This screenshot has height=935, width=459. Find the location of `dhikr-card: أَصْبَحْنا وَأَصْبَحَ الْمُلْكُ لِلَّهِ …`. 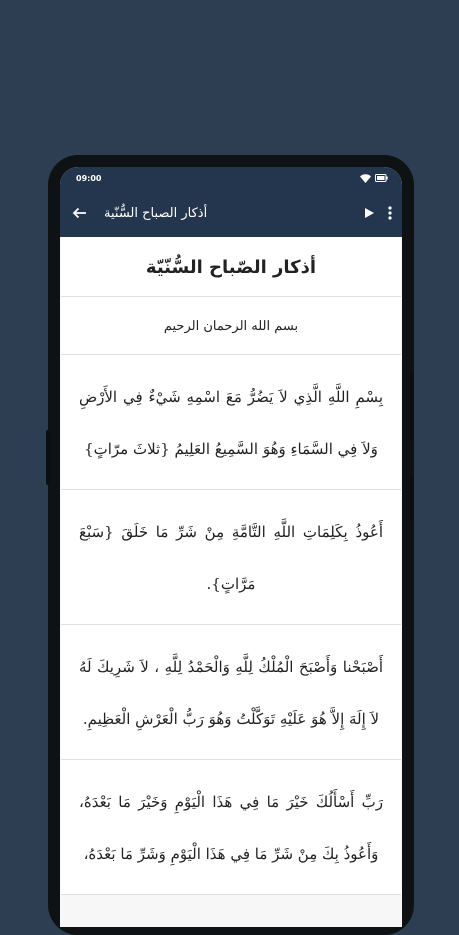

dhikr-card: أَصْبَحْنا وَأَصْبَحَ الْمُلْكُ لِلَّهِ … is located at coordinates (231, 692).